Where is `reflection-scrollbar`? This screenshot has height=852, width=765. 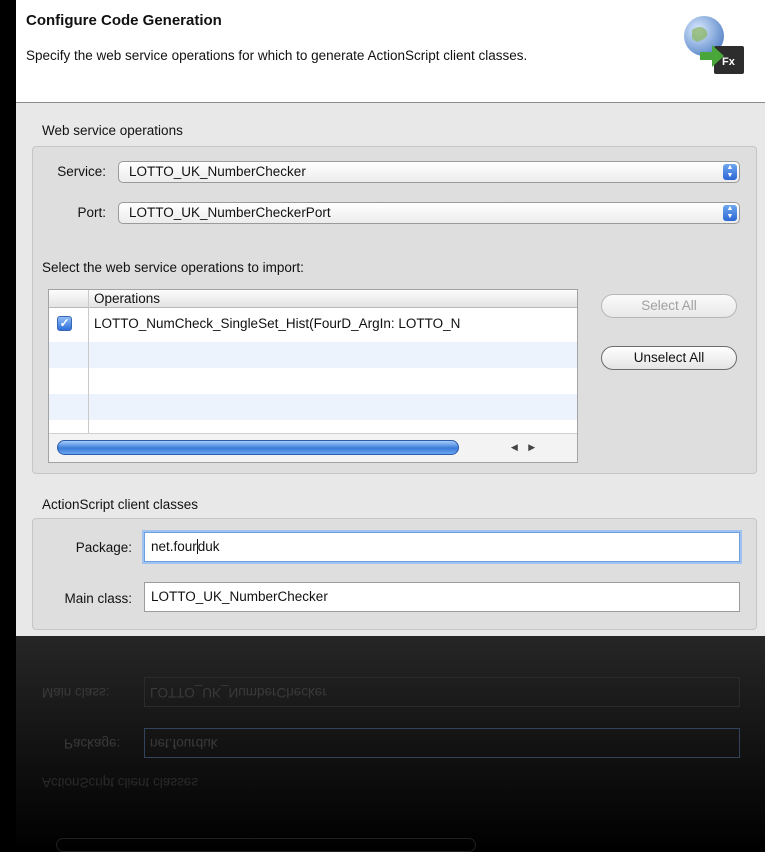
reflection-scrollbar is located at coordinates (266, 845).